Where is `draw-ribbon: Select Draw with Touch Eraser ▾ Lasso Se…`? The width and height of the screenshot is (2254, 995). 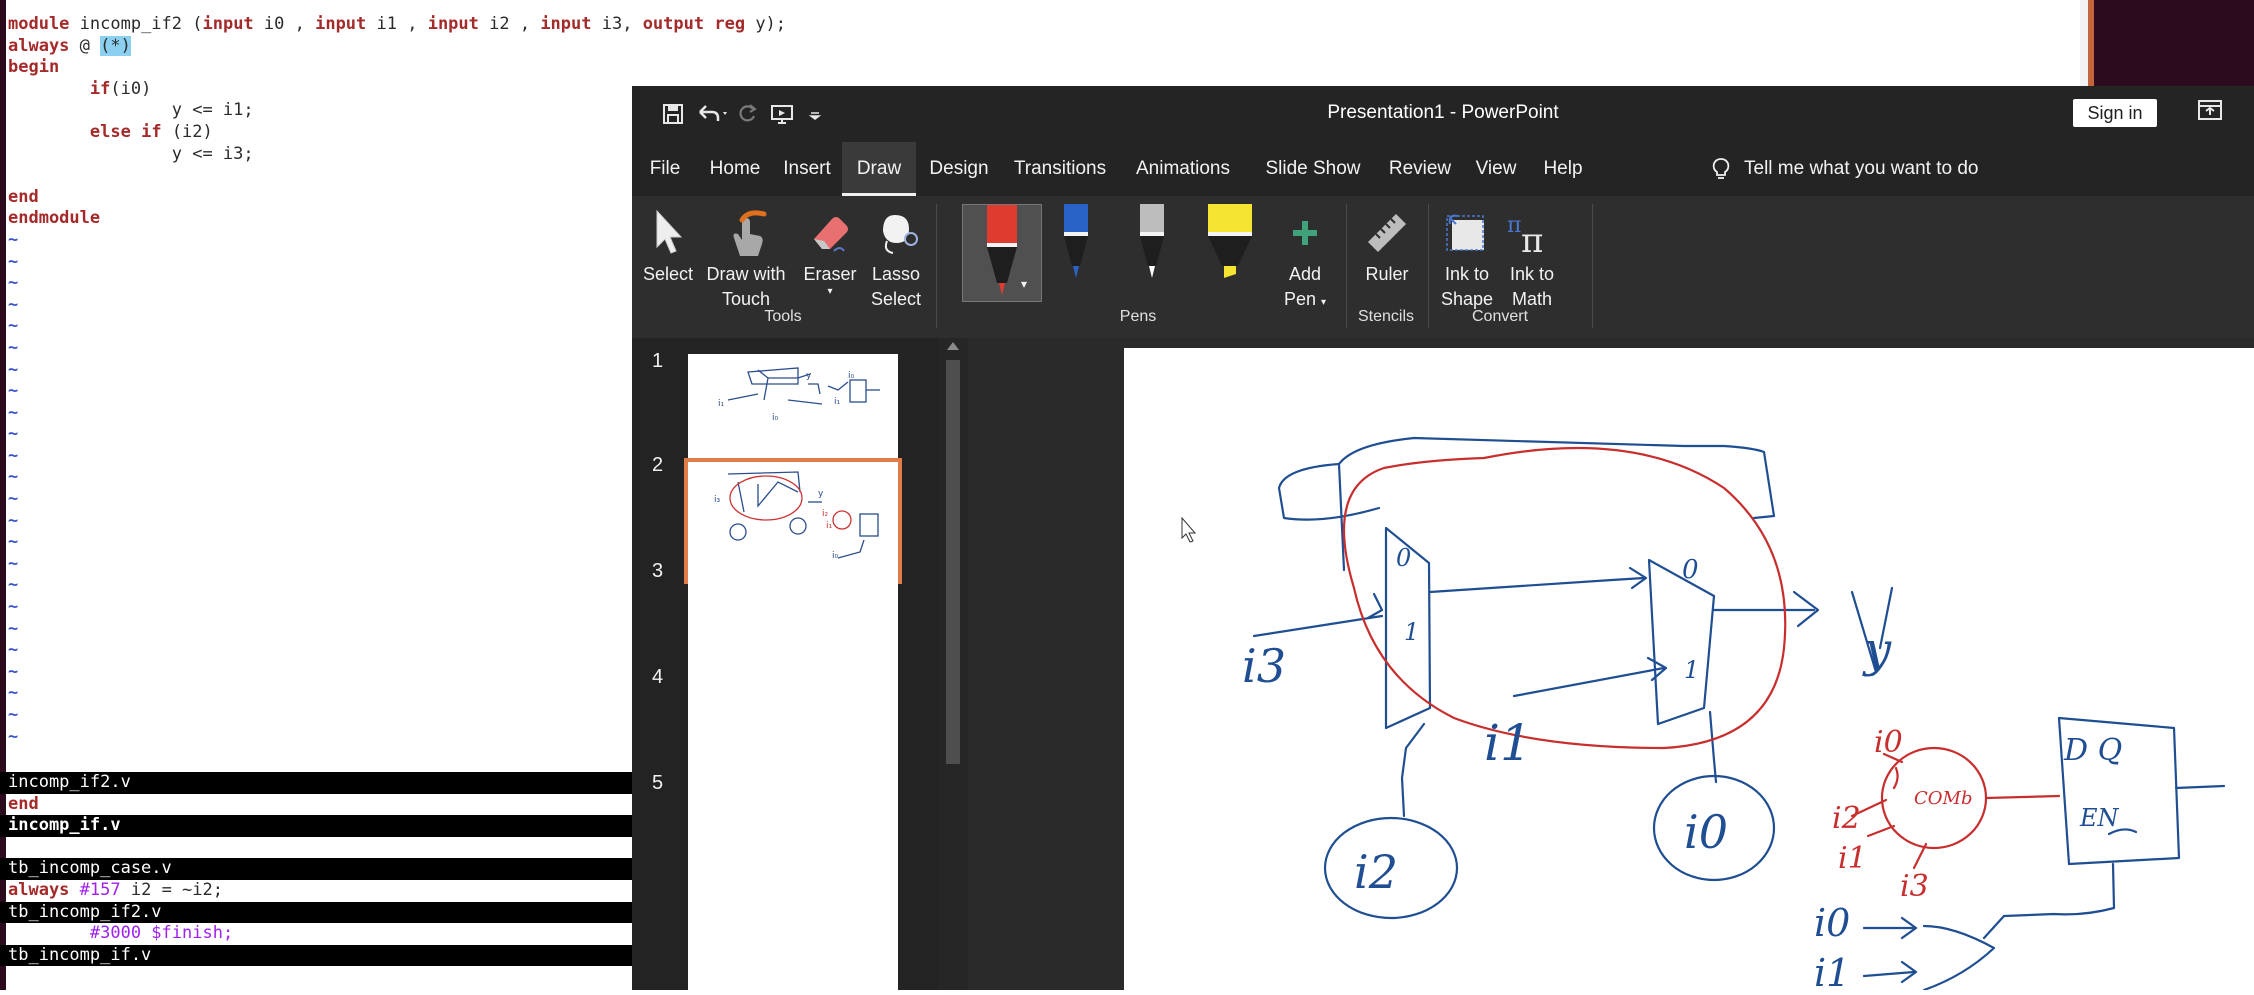
draw-ribbon: Select Draw with Touch Eraser ▾ Lasso Se… is located at coordinates (1443, 267).